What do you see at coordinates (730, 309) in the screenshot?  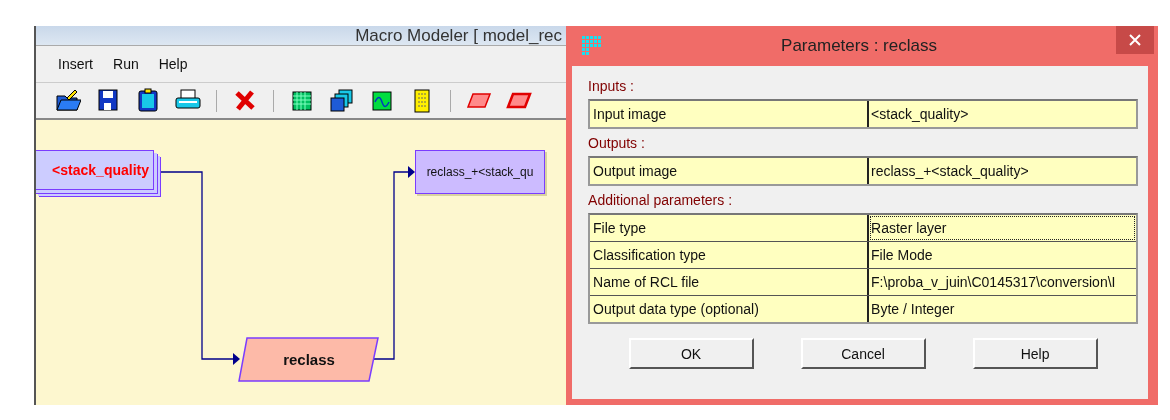 I see `parameter-name: Output data type (optional)` at bounding box center [730, 309].